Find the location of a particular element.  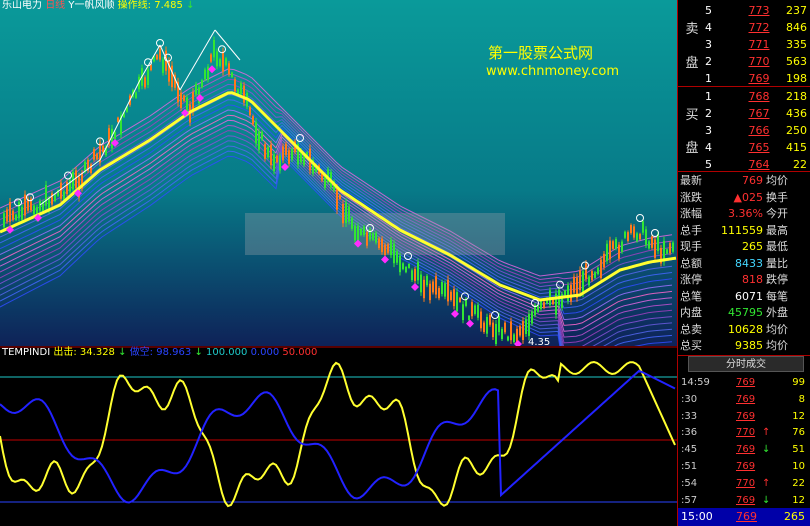

quote-price: 767 is located at coordinates (759, 113).